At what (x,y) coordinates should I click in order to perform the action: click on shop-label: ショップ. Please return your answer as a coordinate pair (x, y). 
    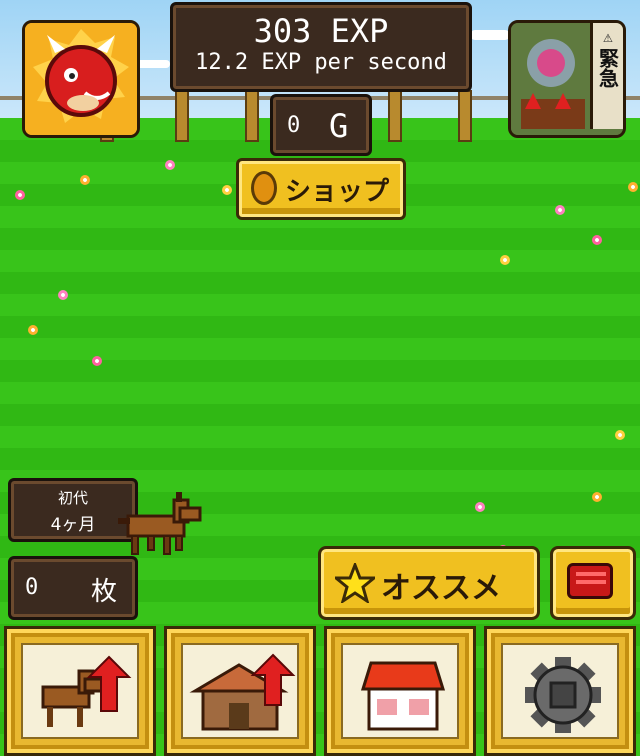
    Looking at the image, I should click on (337, 192).